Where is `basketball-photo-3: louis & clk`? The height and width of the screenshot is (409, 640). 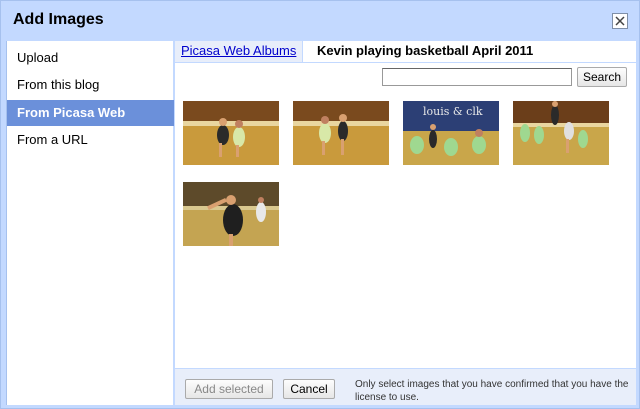
basketball-photo-3: louis & clk is located at coordinates (451, 133).